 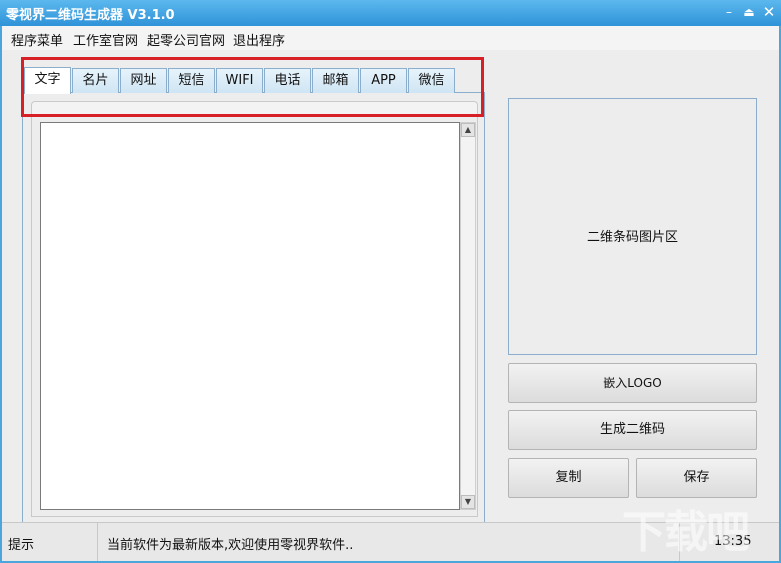 What do you see at coordinates (468, 316) in the screenshot?
I see `vertical-scrollbar: ▲ ▼` at bounding box center [468, 316].